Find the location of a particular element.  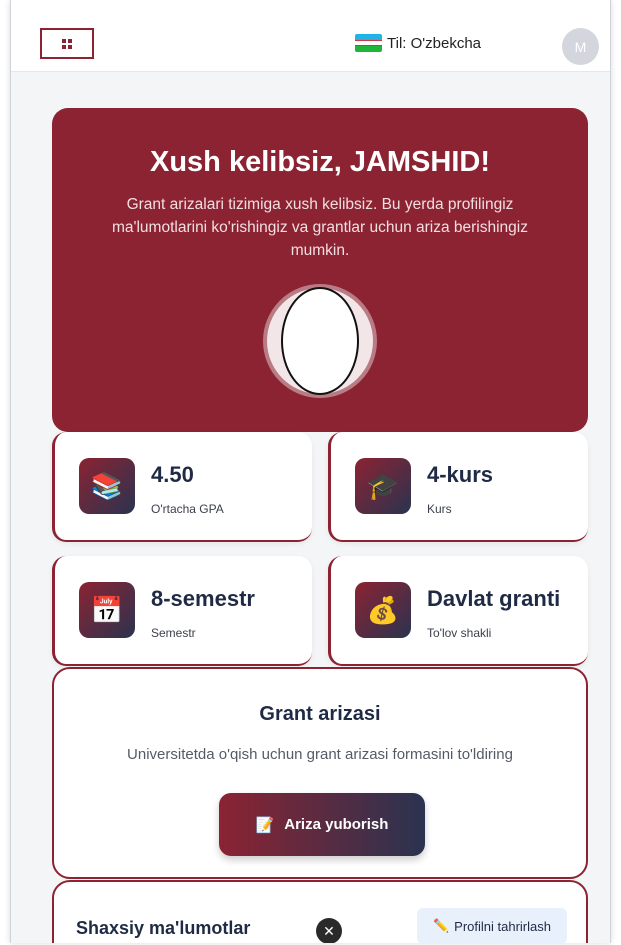

profile-photo is located at coordinates (320, 341).